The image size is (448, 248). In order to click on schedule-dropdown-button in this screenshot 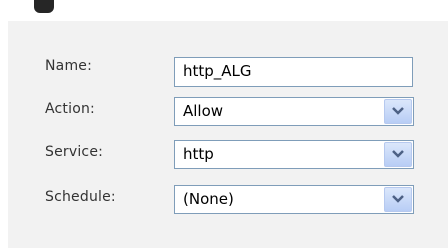, I will do `click(398, 199)`.